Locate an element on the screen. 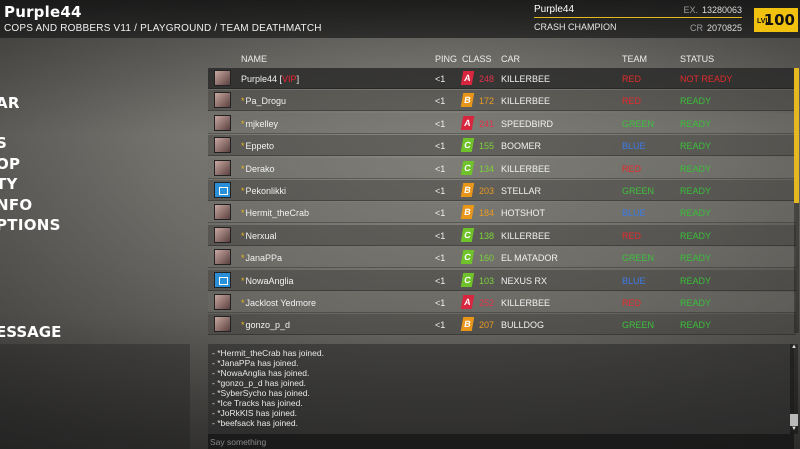  player-row: *Jacklost Yedmore <1 A 252 KILLERBEE RED READY is located at coordinates (502, 302).